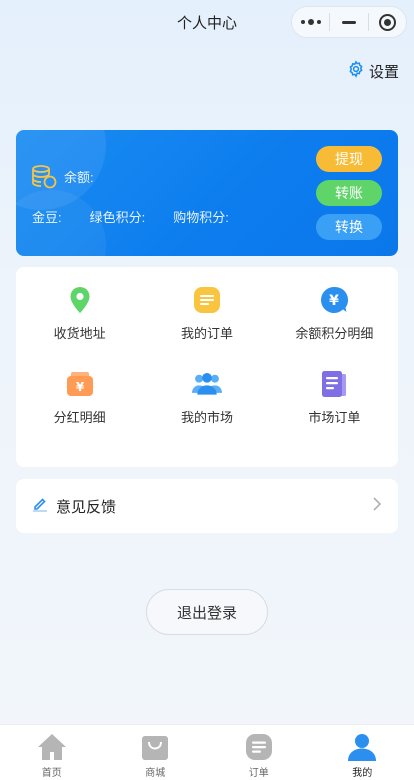 This screenshot has height=780, width=414. Describe the element at coordinates (155, 773) in the screenshot. I see `tab-label: 商城` at that location.